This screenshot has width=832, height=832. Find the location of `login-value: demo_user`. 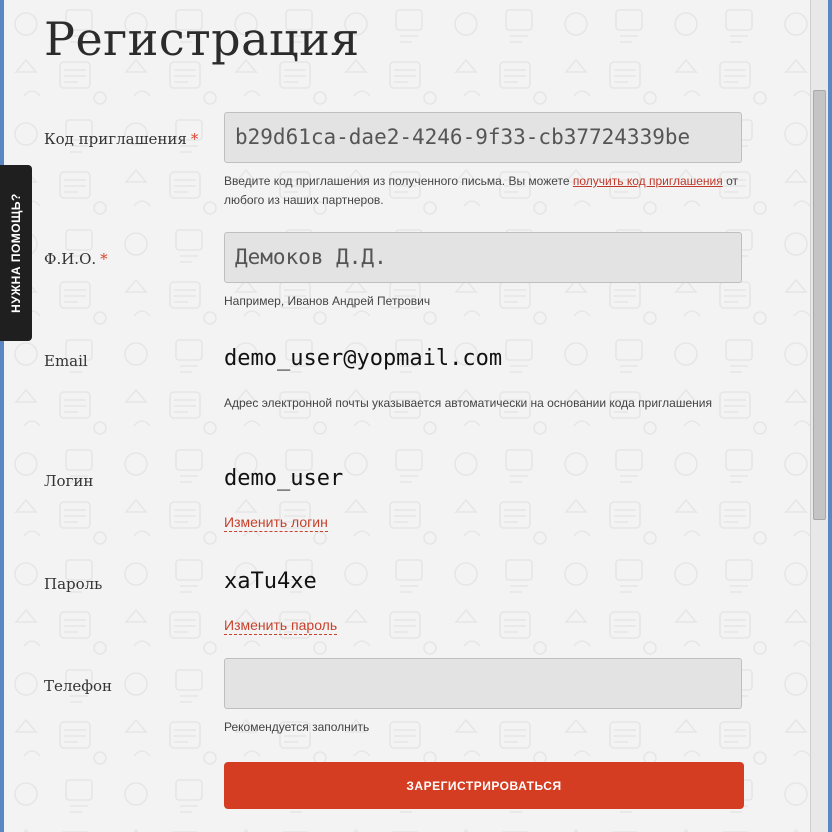

login-value: demo_user is located at coordinates (284, 478).